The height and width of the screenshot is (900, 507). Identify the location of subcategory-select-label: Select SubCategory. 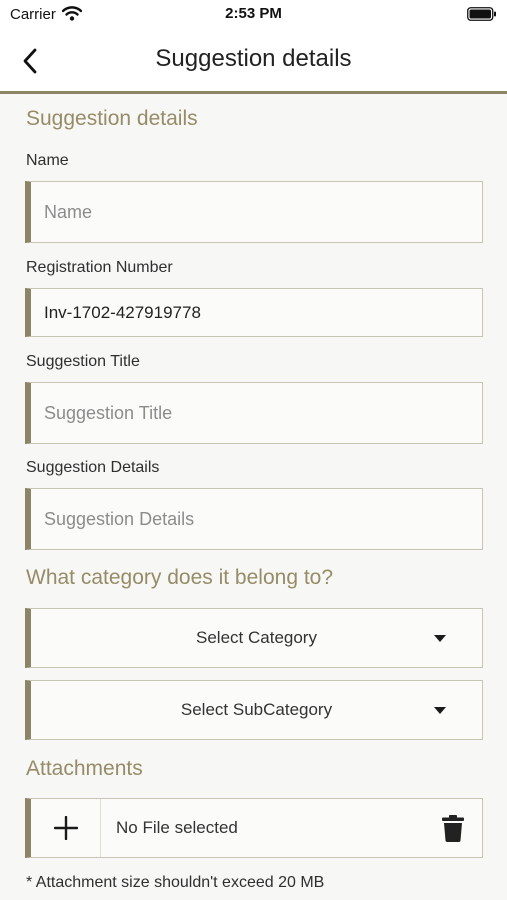
(256, 709).